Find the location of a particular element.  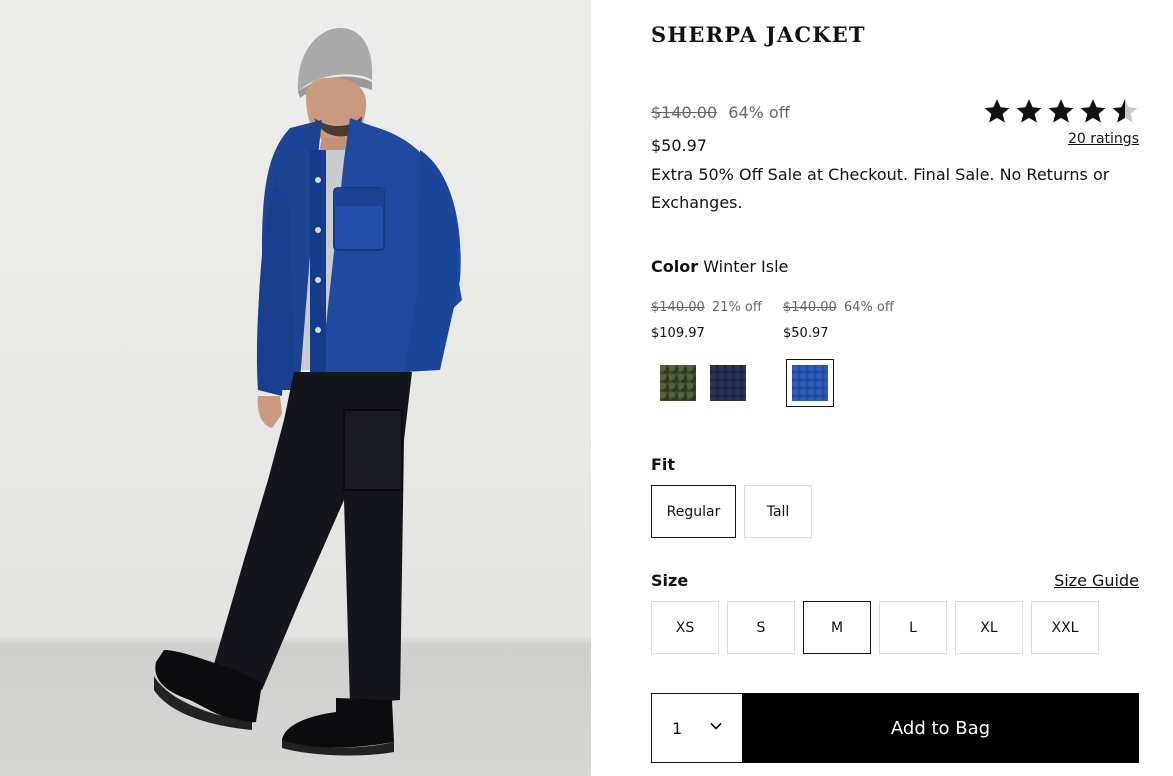

quantity-value: 1 is located at coordinates (677, 728).